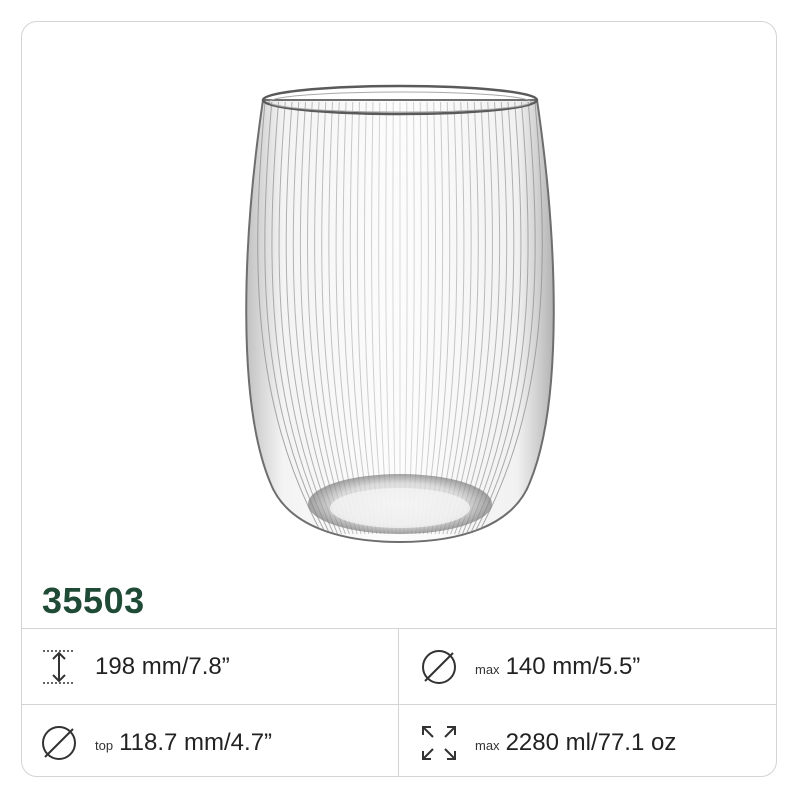 This screenshot has width=800, height=800. I want to click on max-diameter-value: 140 mm/5.5”, so click(573, 666).